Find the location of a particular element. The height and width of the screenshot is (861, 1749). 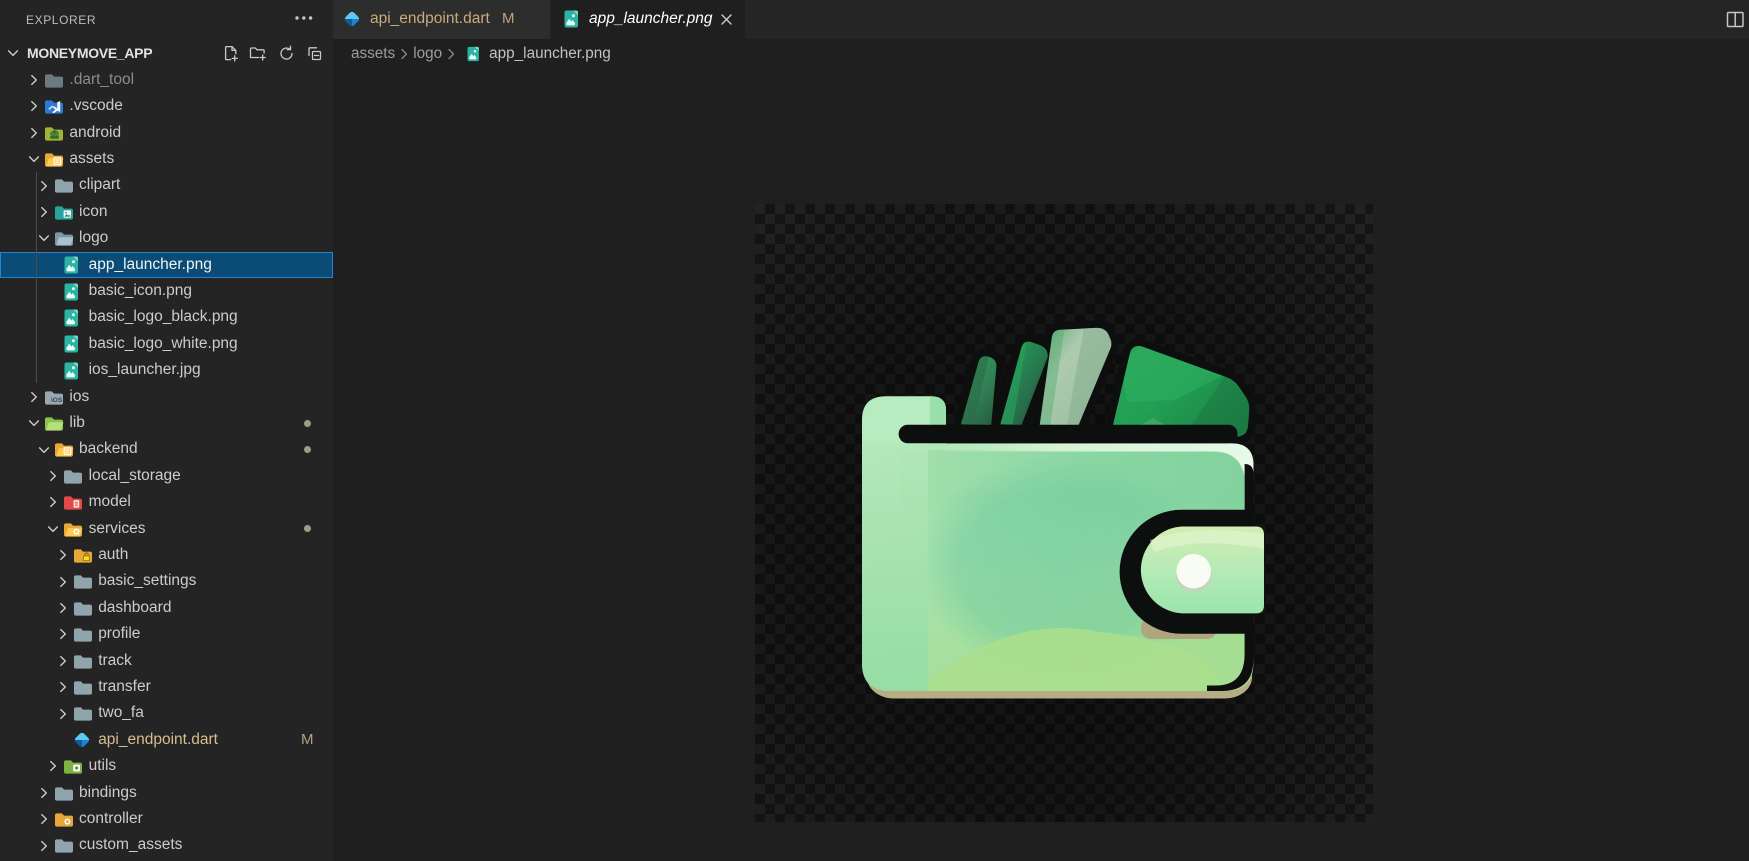

svg-text: iOS is located at coordinates (57, 400).